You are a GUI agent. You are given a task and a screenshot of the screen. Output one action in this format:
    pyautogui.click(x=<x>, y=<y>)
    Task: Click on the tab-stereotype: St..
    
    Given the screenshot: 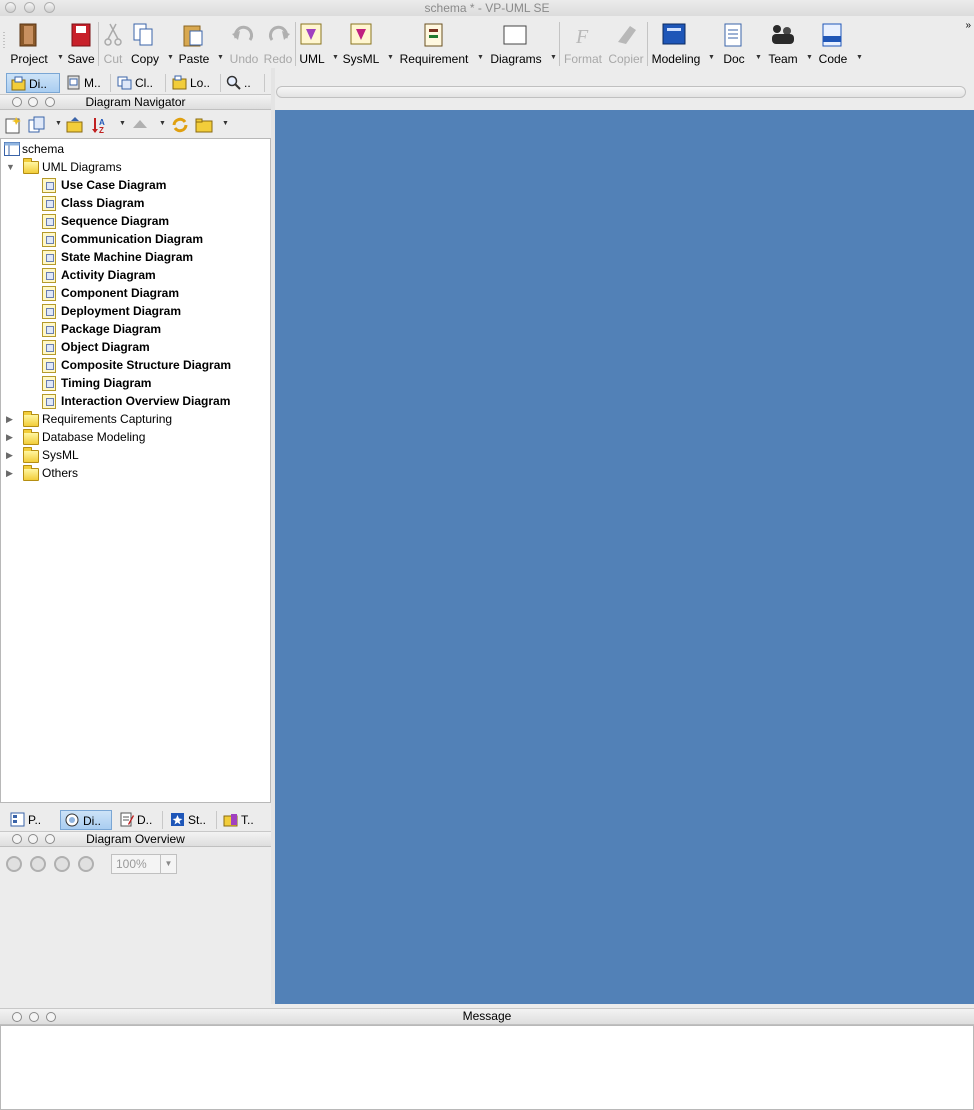 What is the action you would take?
    pyautogui.click(x=190, y=820)
    